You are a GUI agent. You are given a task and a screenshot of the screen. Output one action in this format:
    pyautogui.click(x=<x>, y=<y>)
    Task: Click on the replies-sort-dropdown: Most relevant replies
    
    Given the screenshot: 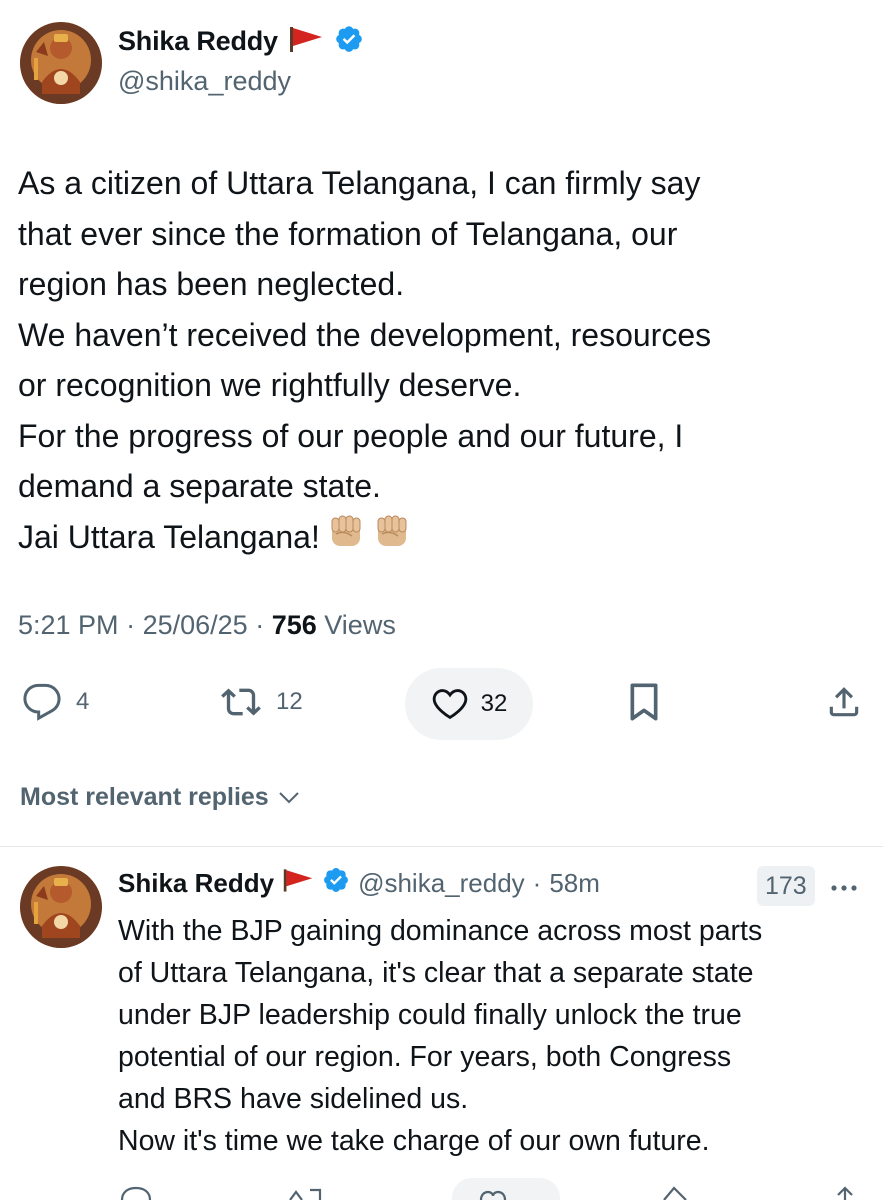 What is the action you would take?
    pyautogui.click(x=160, y=797)
    